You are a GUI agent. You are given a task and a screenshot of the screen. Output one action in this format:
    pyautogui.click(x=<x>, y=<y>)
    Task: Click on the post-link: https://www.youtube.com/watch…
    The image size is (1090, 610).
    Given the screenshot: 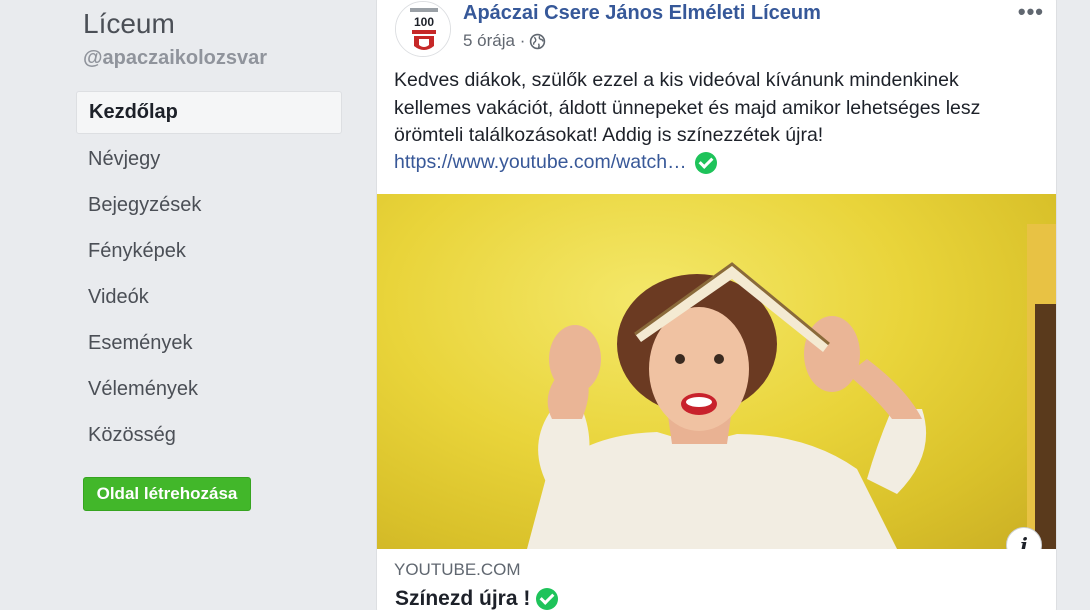 What is the action you would take?
    pyautogui.click(x=555, y=162)
    